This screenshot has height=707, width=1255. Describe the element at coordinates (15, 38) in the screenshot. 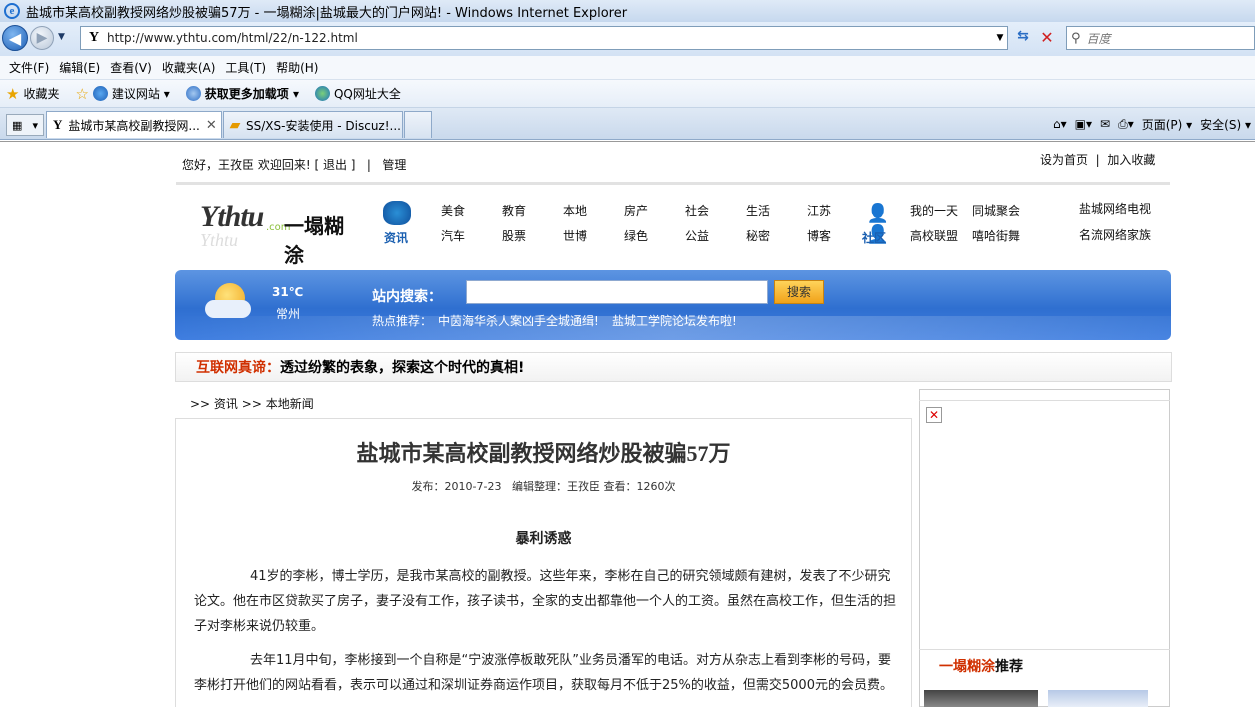

I see `back-button: ◀` at that location.